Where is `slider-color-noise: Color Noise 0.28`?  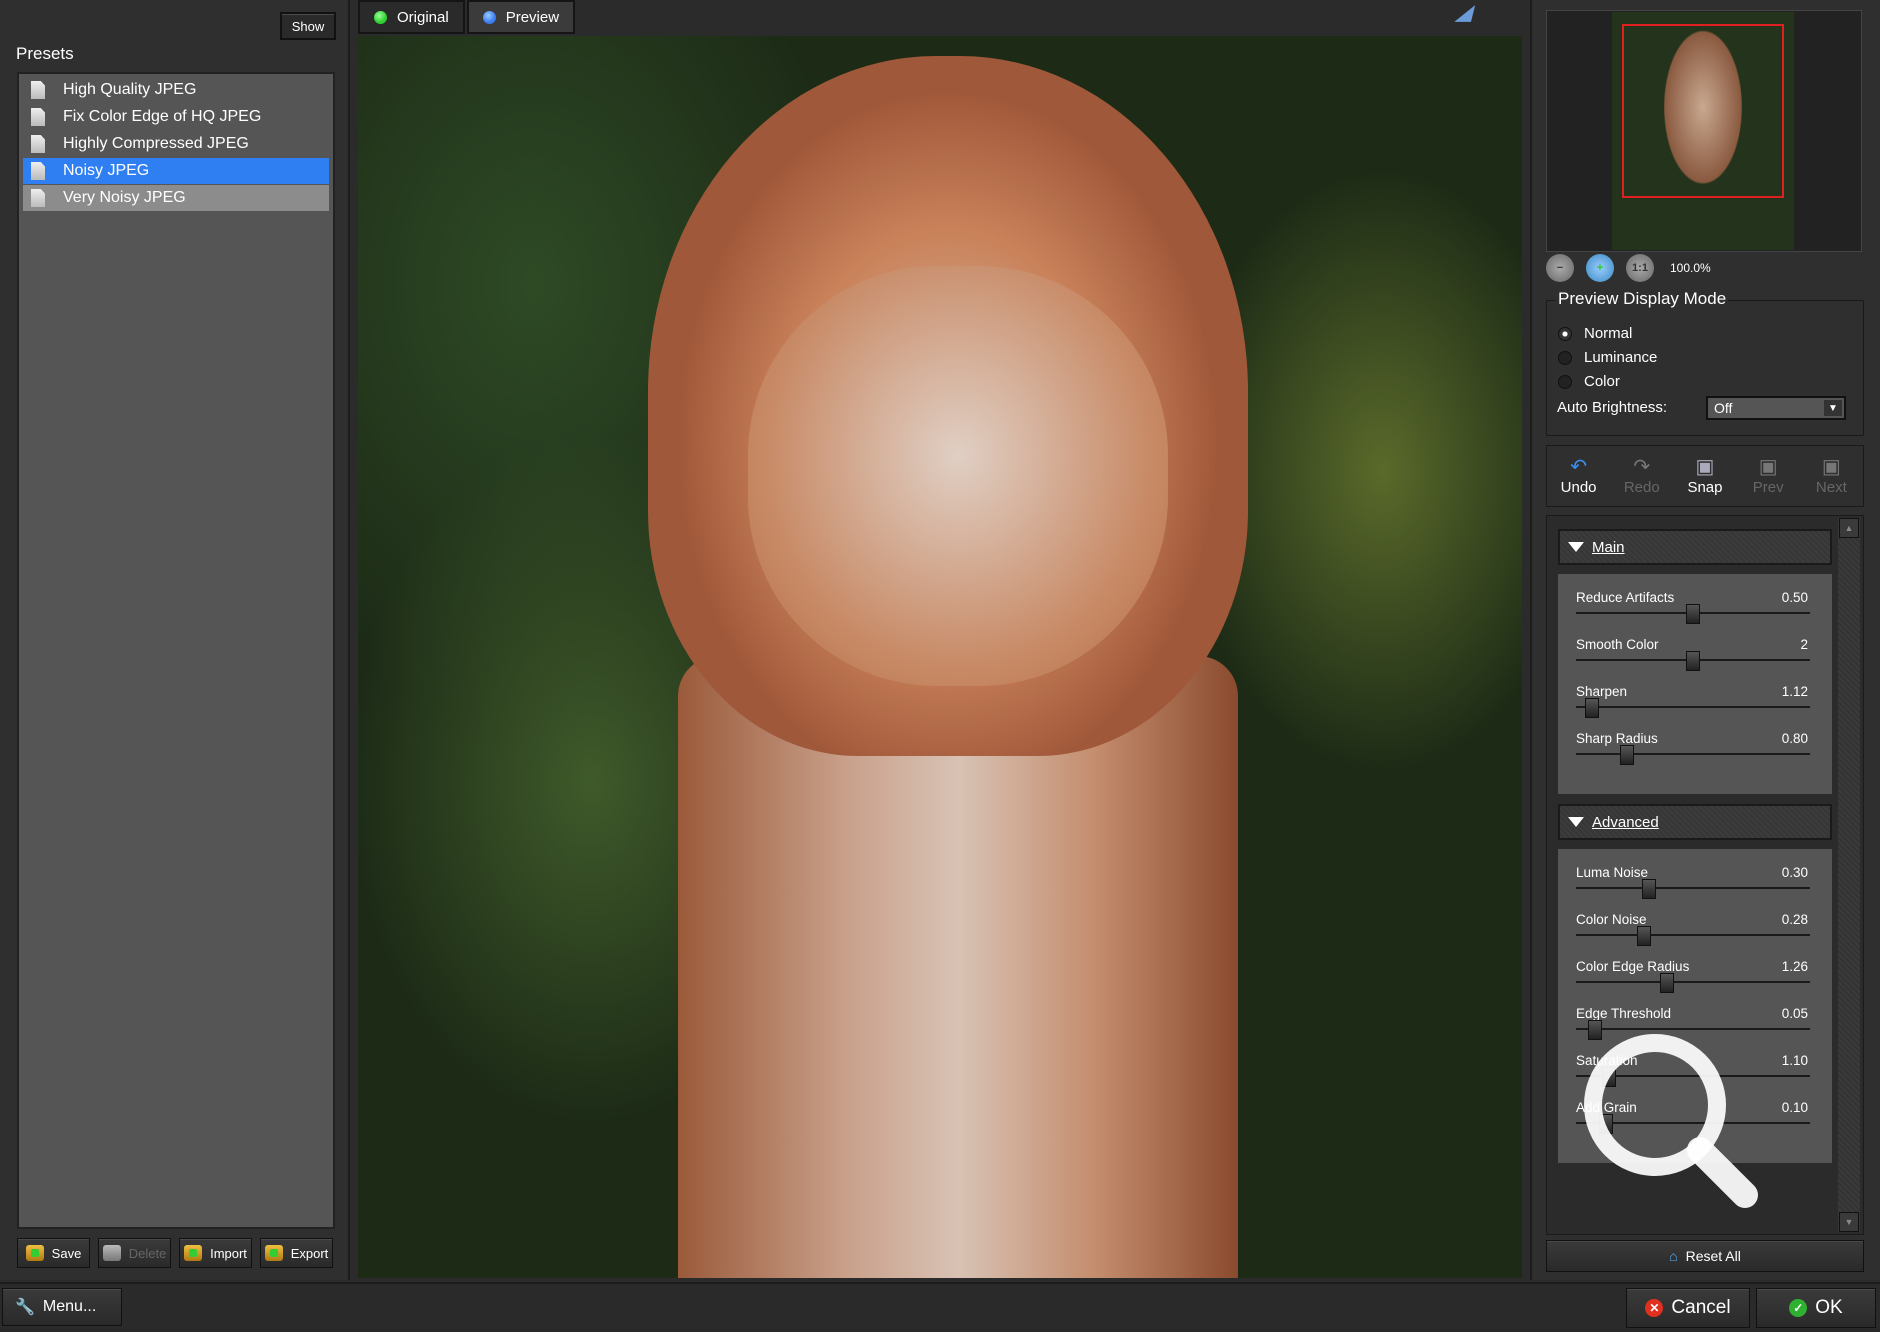
slider-color-noise: Color Noise 0.28 is located at coordinates (1694, 935).